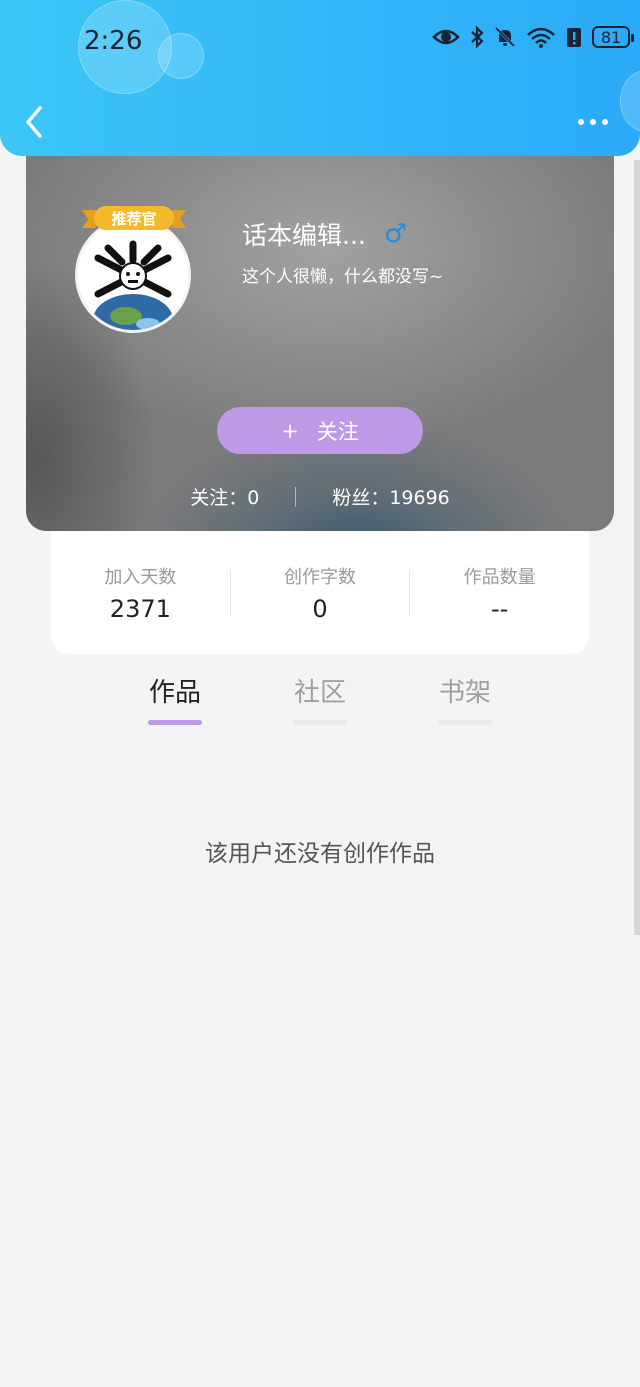  Describe the element at coordinates (477, 37) in the screenshot. I see `bluetooth-icon` at that location.